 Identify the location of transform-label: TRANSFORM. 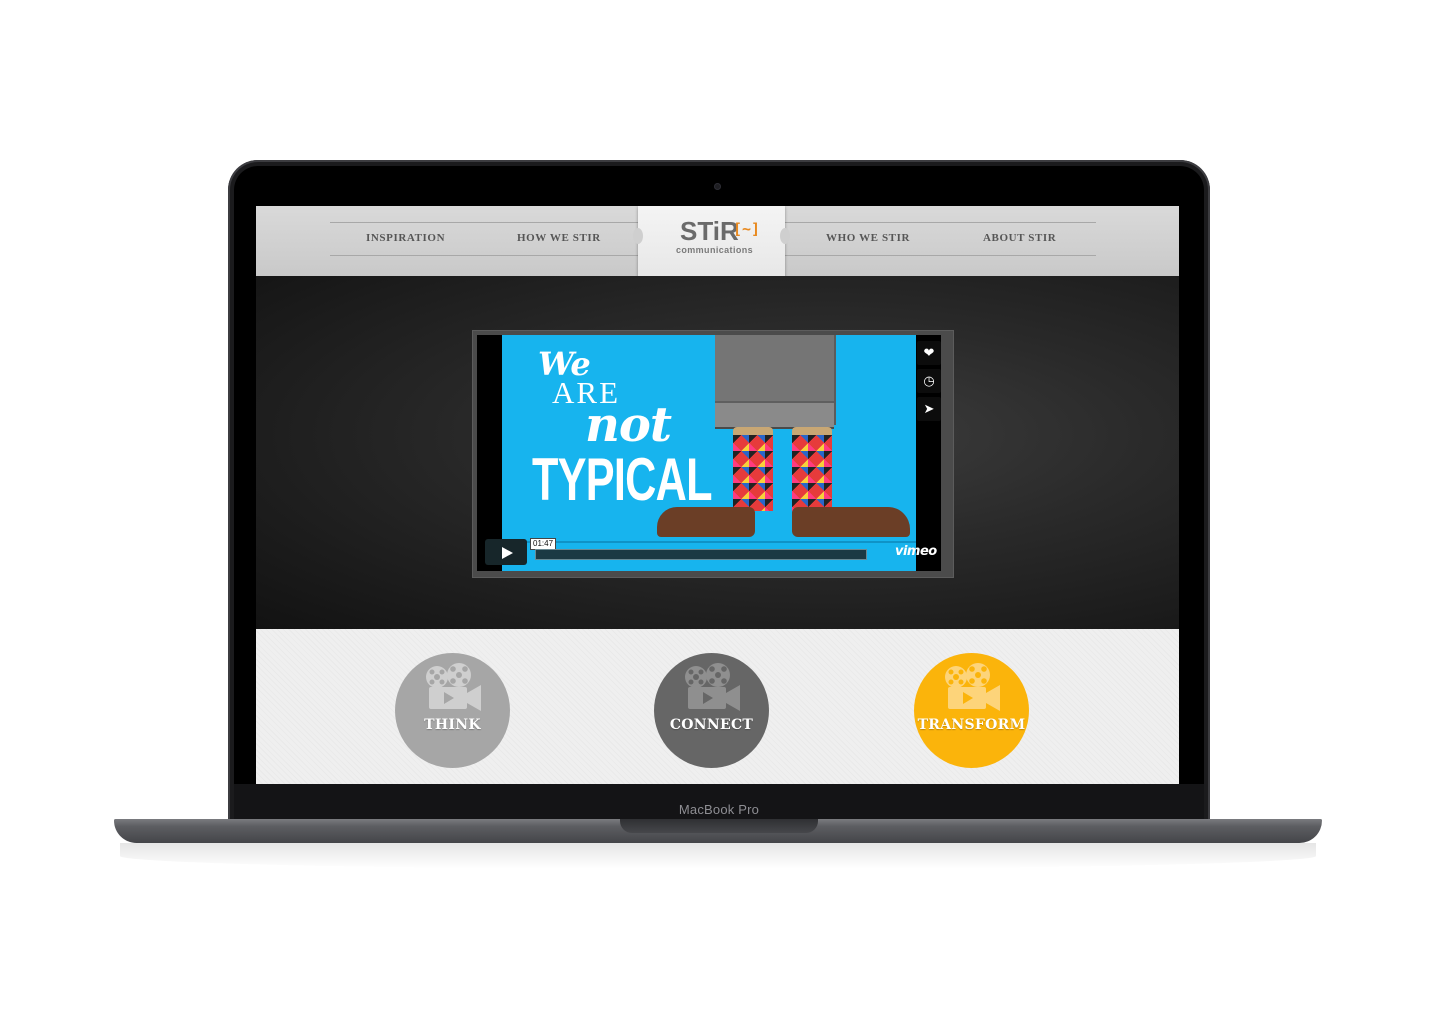
(971, 725).